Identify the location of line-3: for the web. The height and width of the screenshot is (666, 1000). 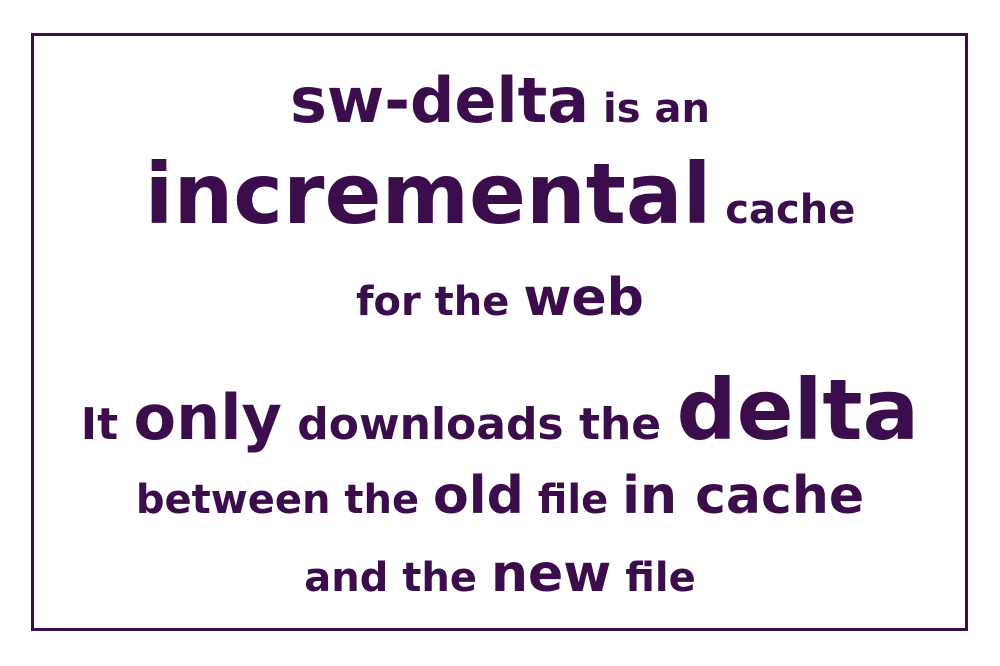
(500, 298).